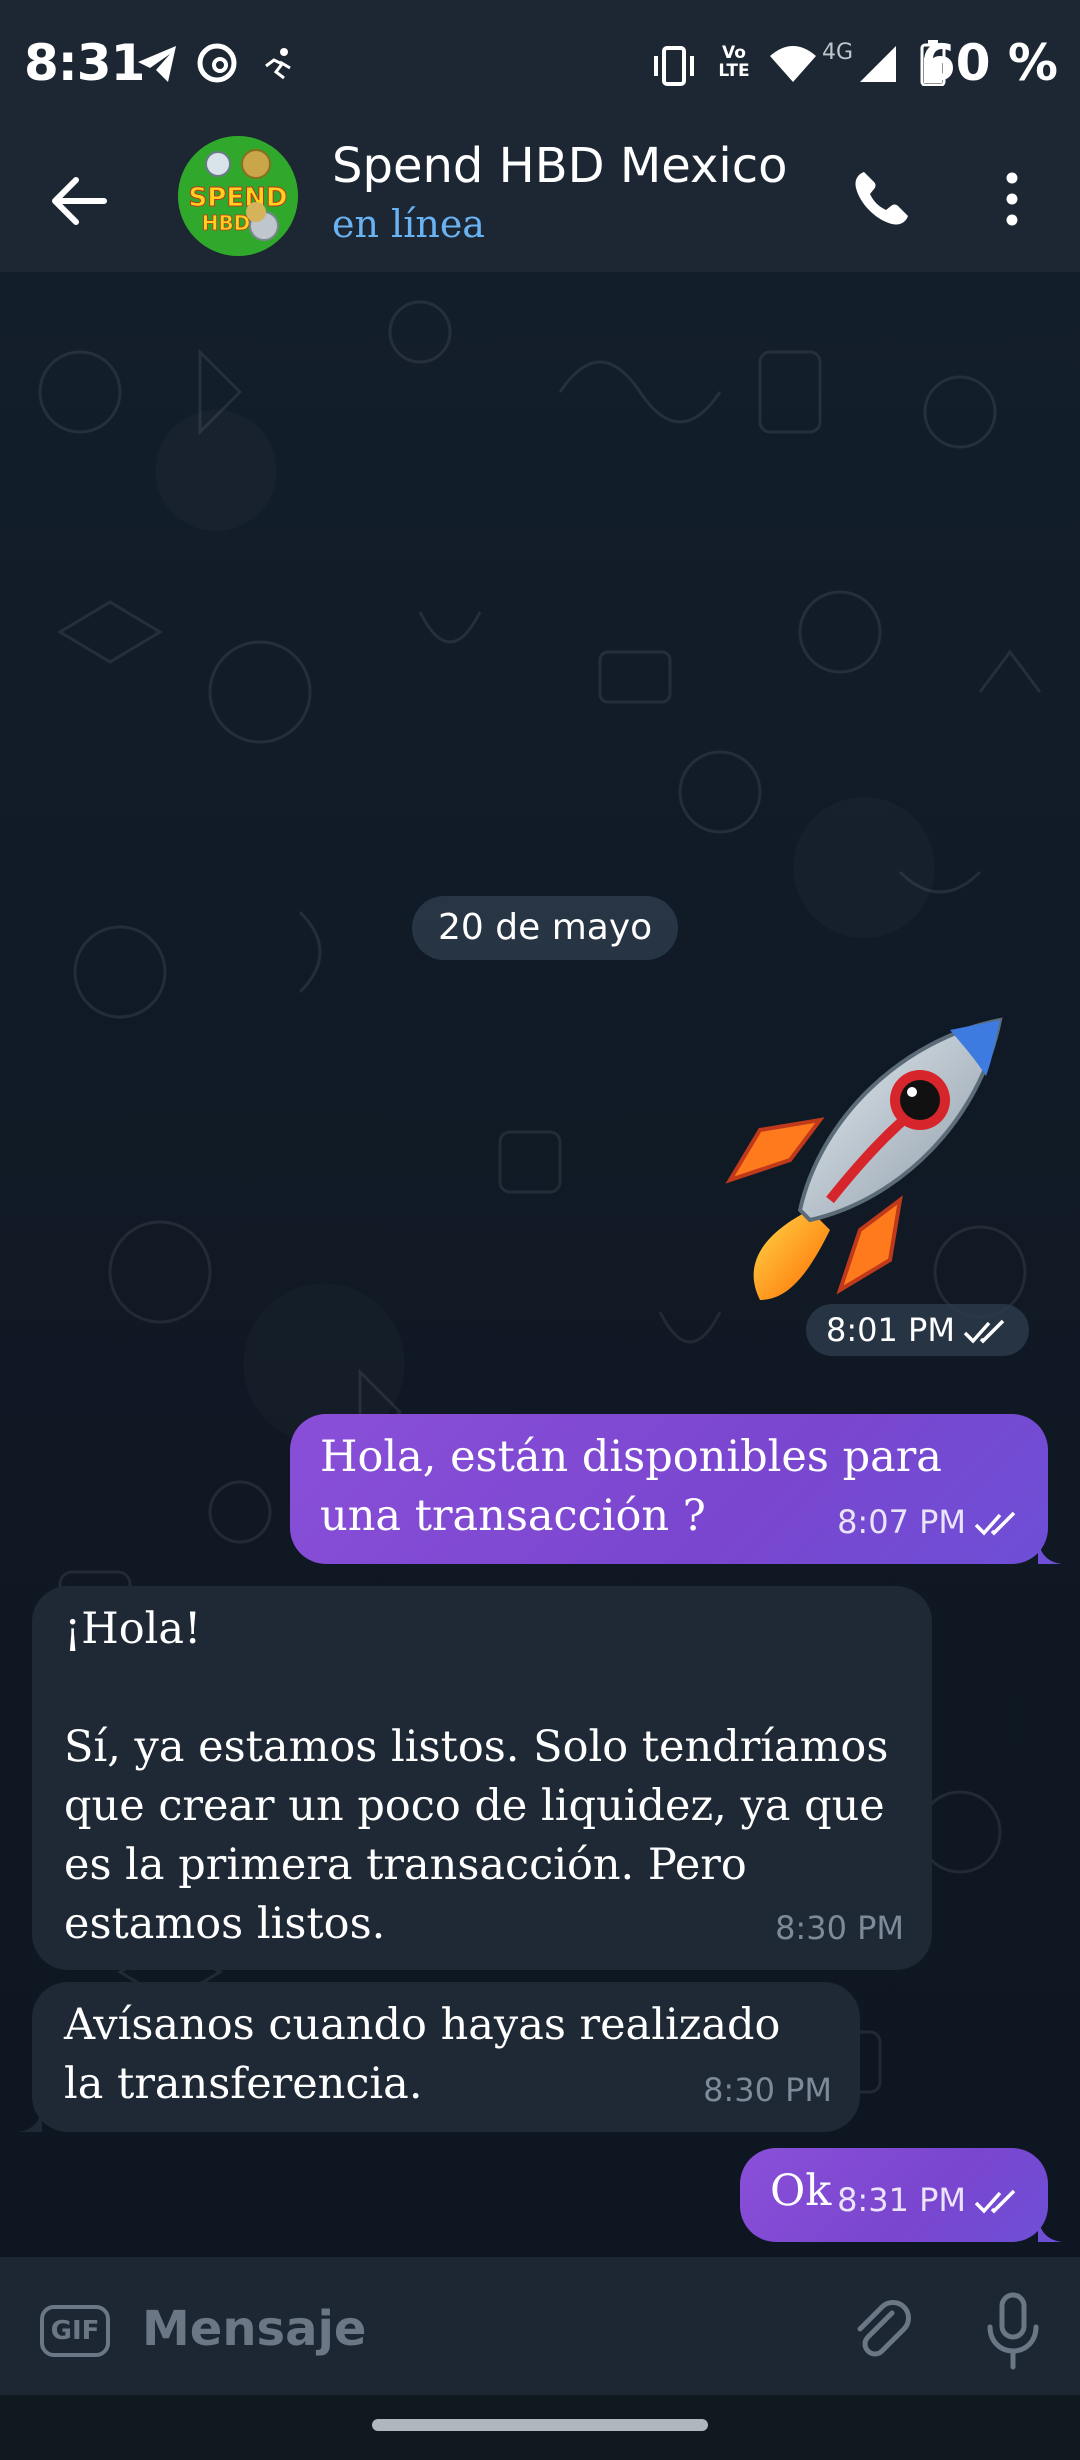  Describe the element at coordinates (793, 64) in the screenshot. I see `wifi-icon` at that location.